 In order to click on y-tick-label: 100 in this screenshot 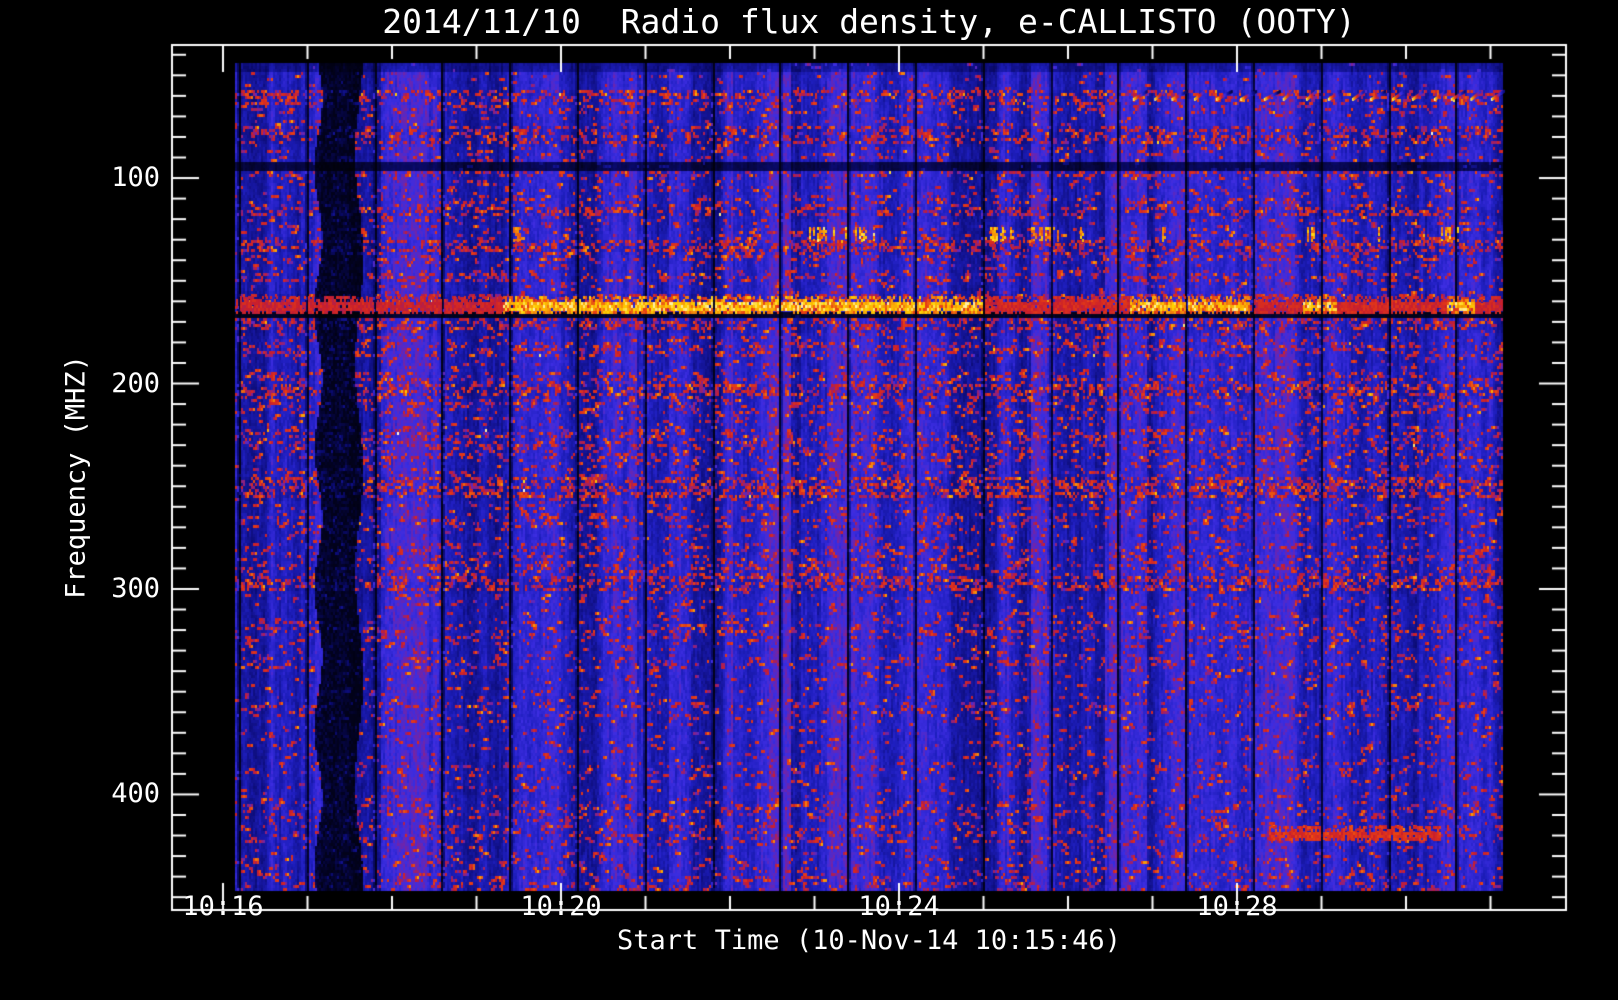, I will do `click(135, 178)`.